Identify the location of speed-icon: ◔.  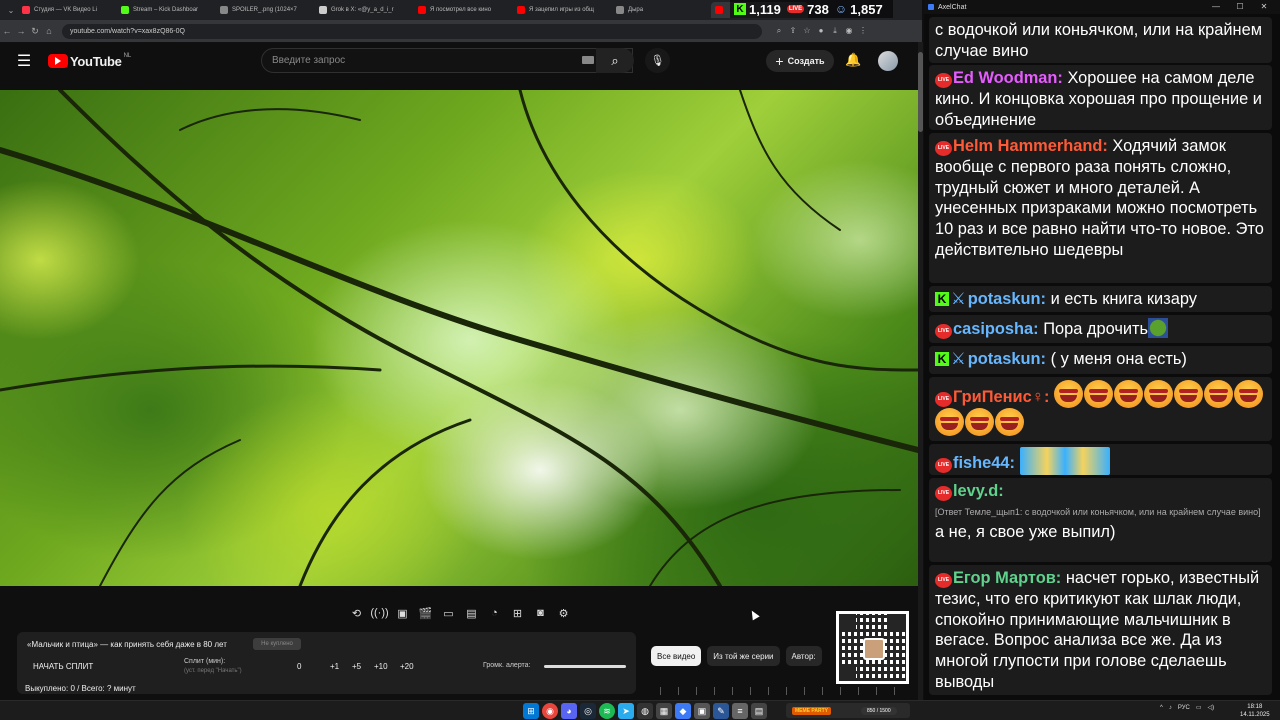
(494, 613).